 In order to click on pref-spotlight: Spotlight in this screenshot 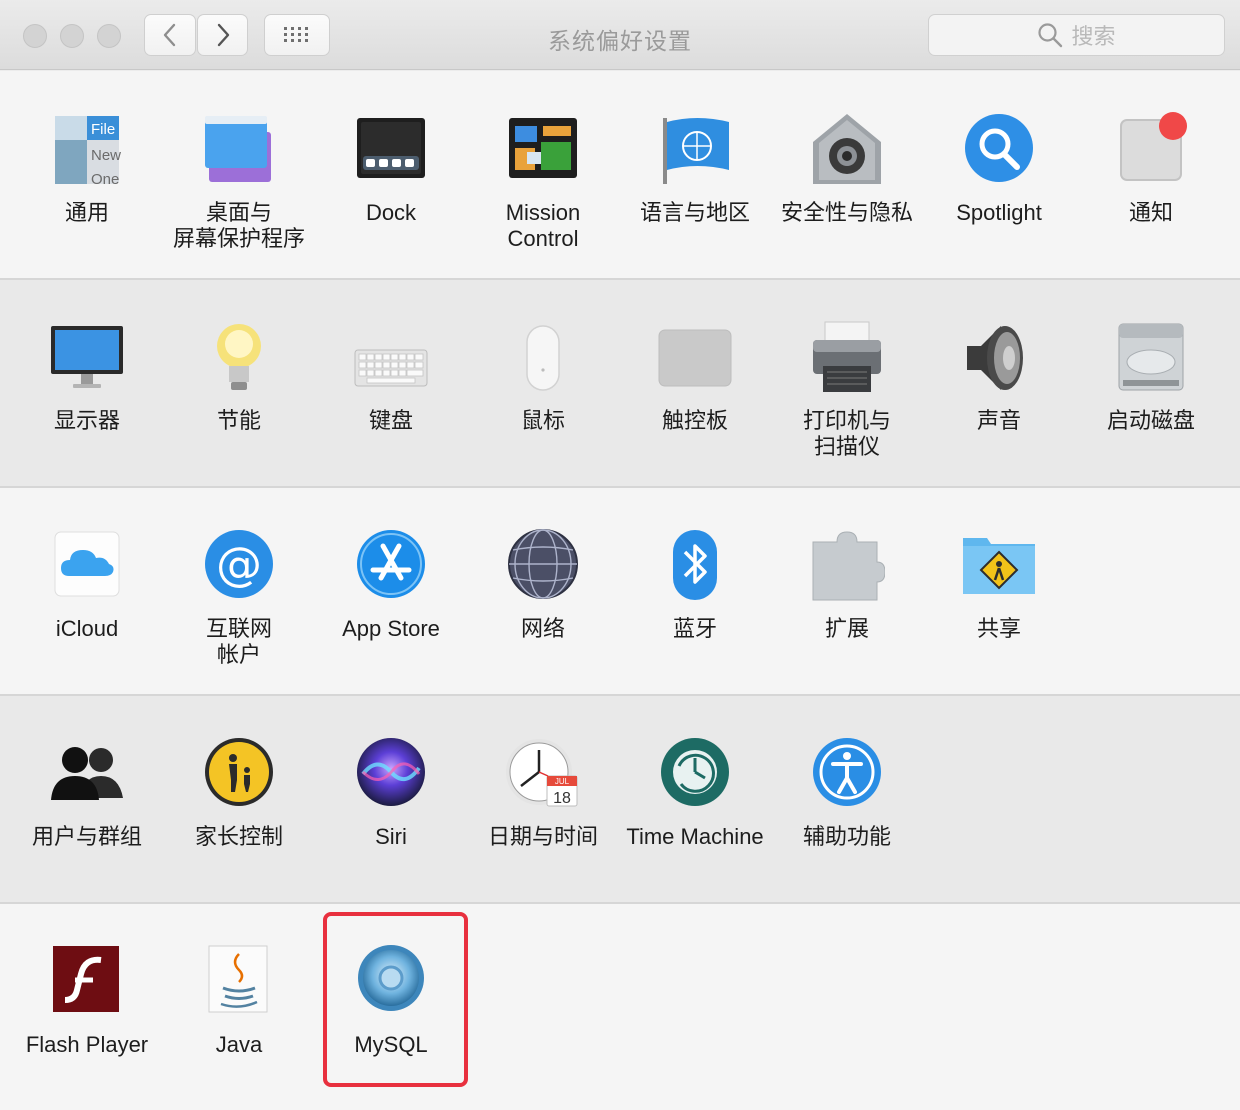, I will do `click(999, 169)`.